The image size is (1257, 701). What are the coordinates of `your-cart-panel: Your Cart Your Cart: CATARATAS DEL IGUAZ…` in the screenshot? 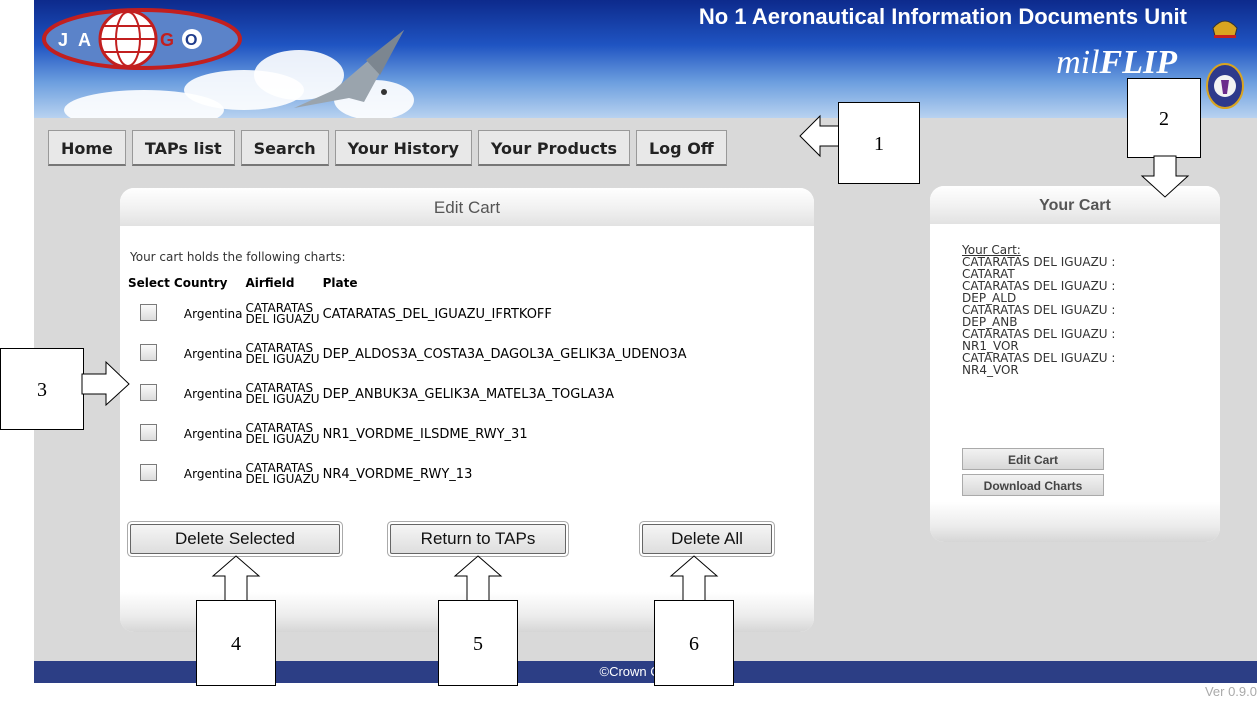 It's located at (1075, 364).